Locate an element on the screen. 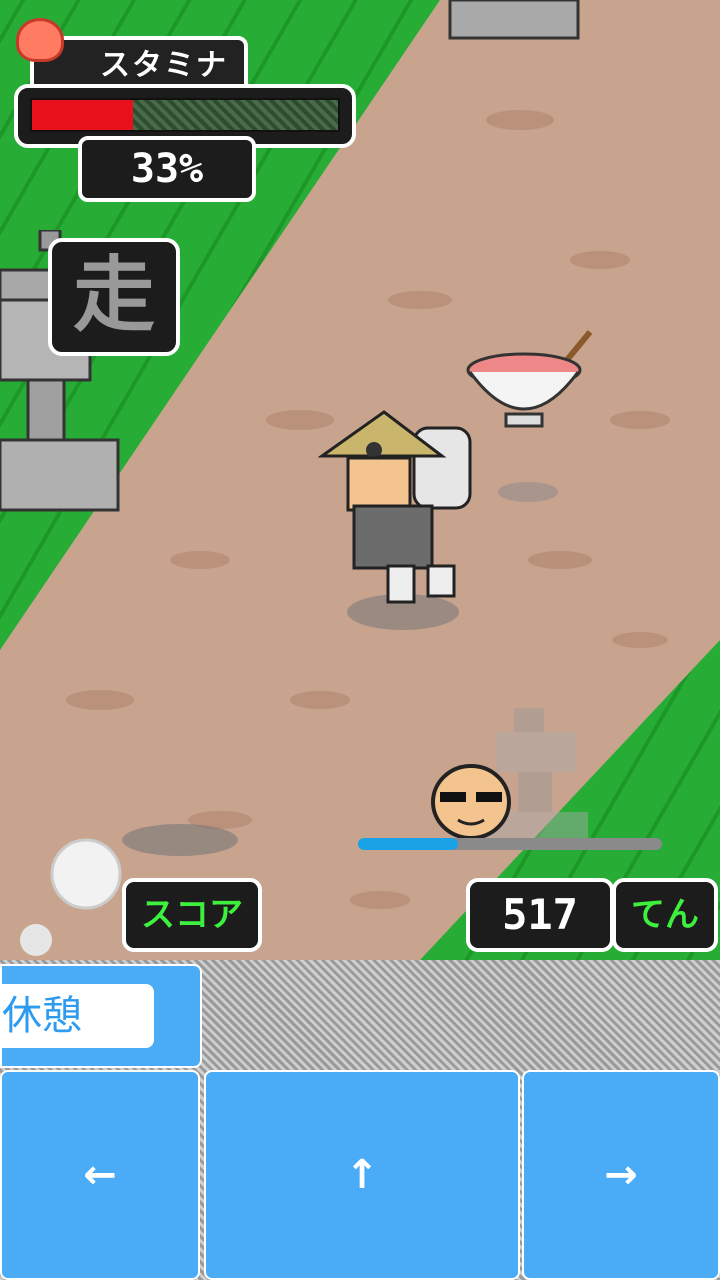  move-right-button: → is located at coordinates (621, 1175).